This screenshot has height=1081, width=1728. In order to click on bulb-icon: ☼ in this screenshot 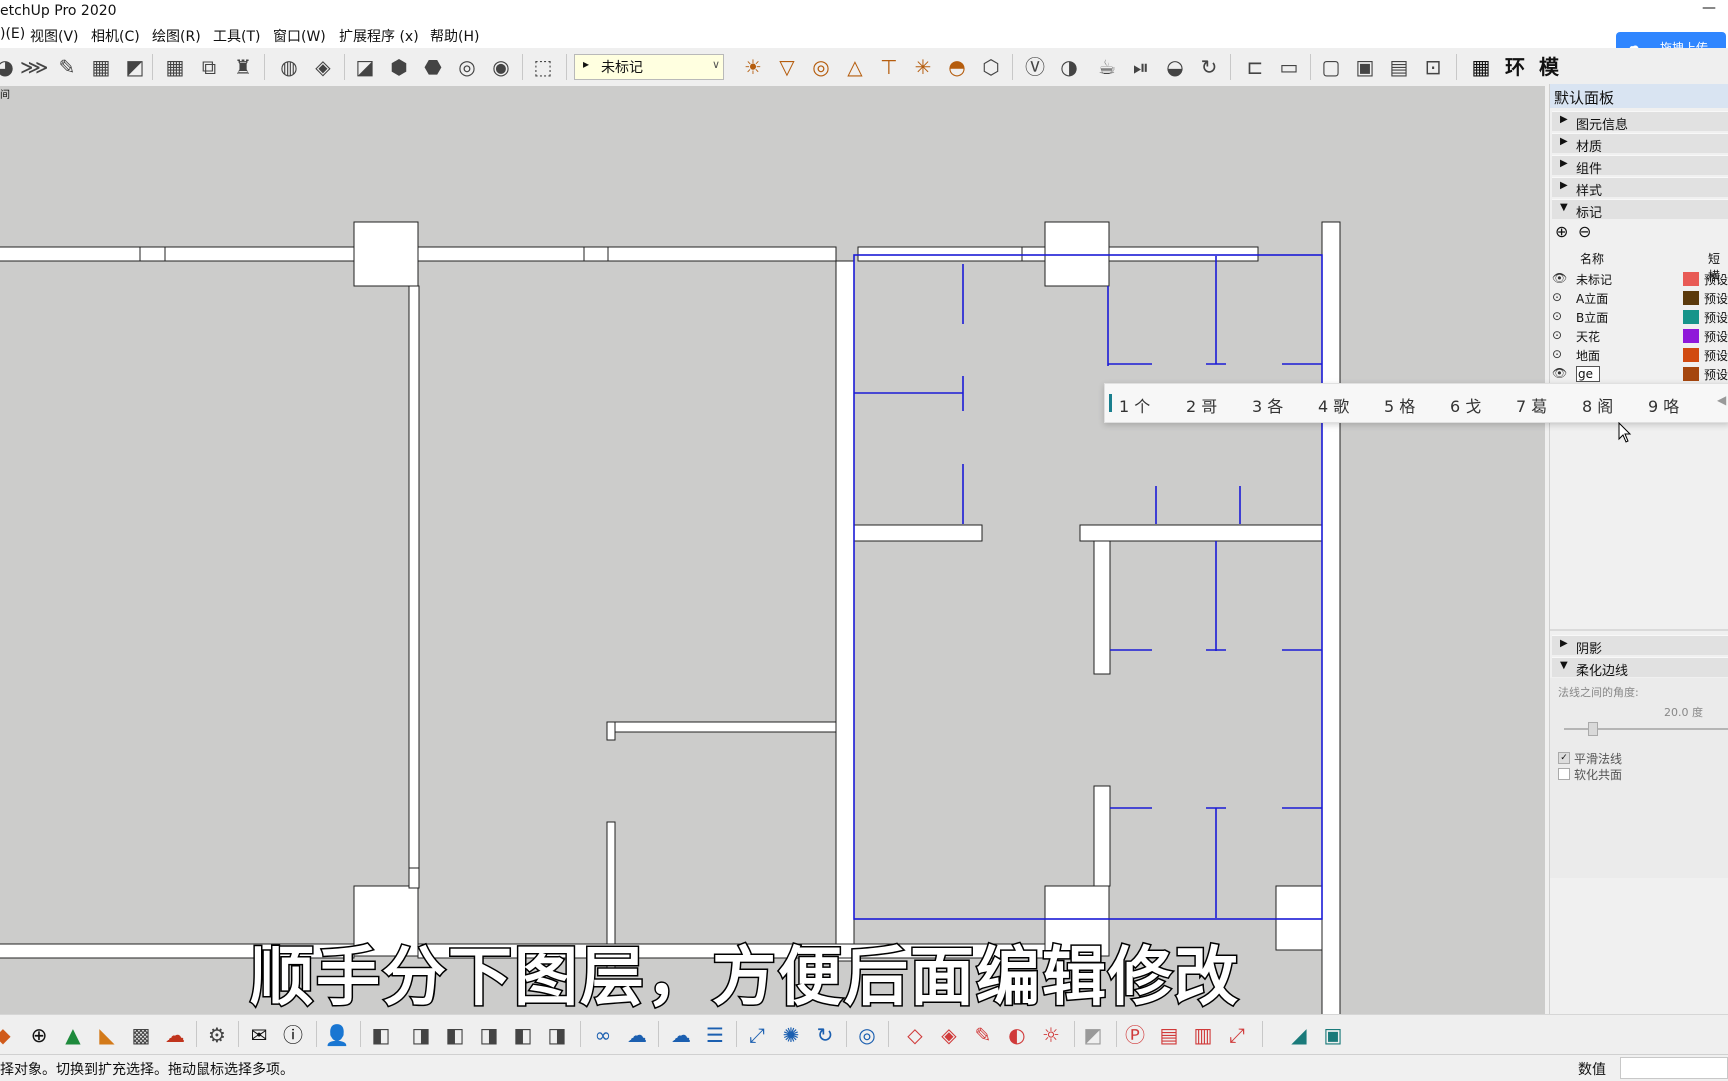, I will do `click(1051, 1035)`.